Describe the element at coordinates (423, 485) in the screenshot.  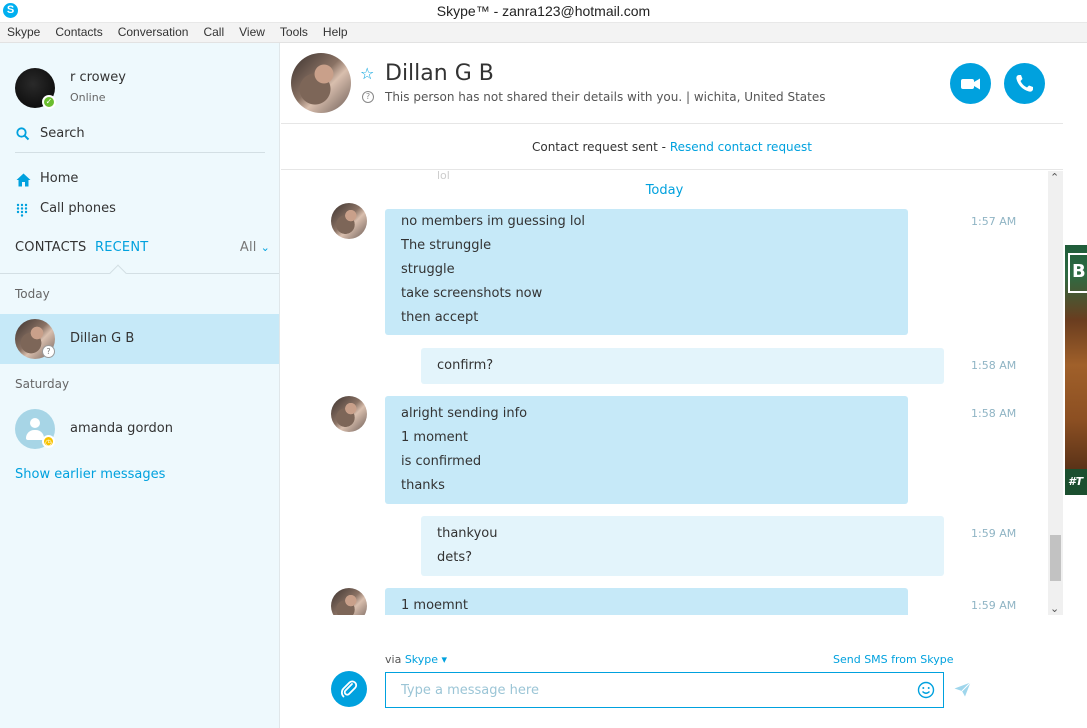
I see `message-text: thanks` at that location.